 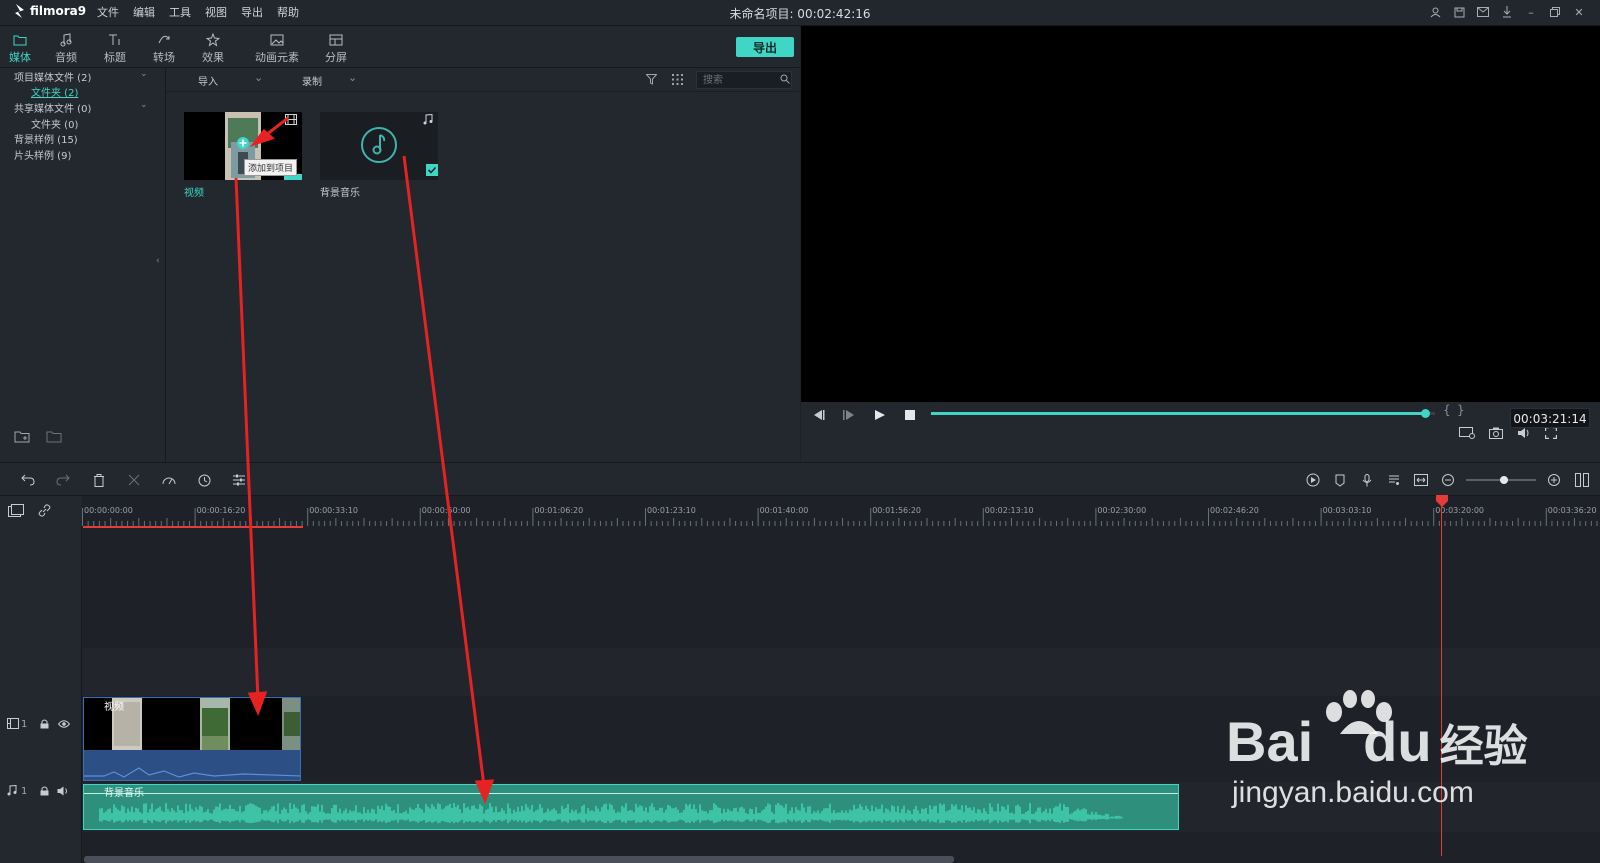 I want to click on baidu-jingyan-text: 经验, so click(x=1483, y=746).